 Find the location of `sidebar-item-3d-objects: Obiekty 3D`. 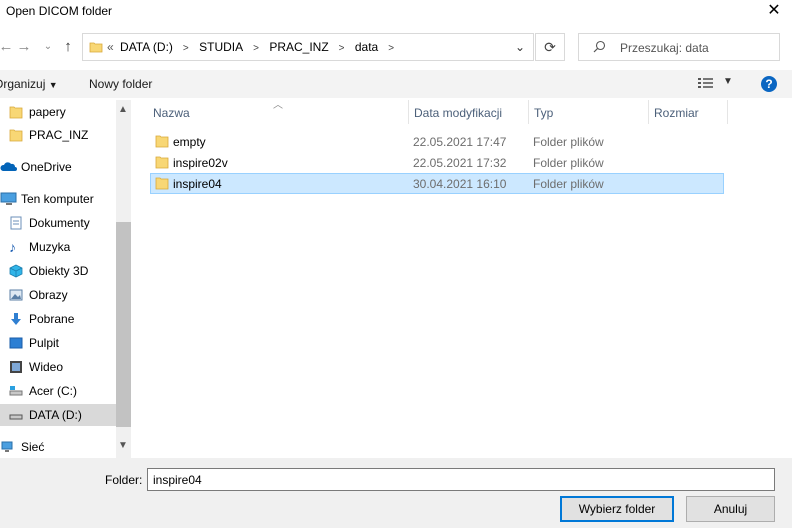

sidebar-item-3d-objects: Obiekty 3D is located at coordinates (58, 271).